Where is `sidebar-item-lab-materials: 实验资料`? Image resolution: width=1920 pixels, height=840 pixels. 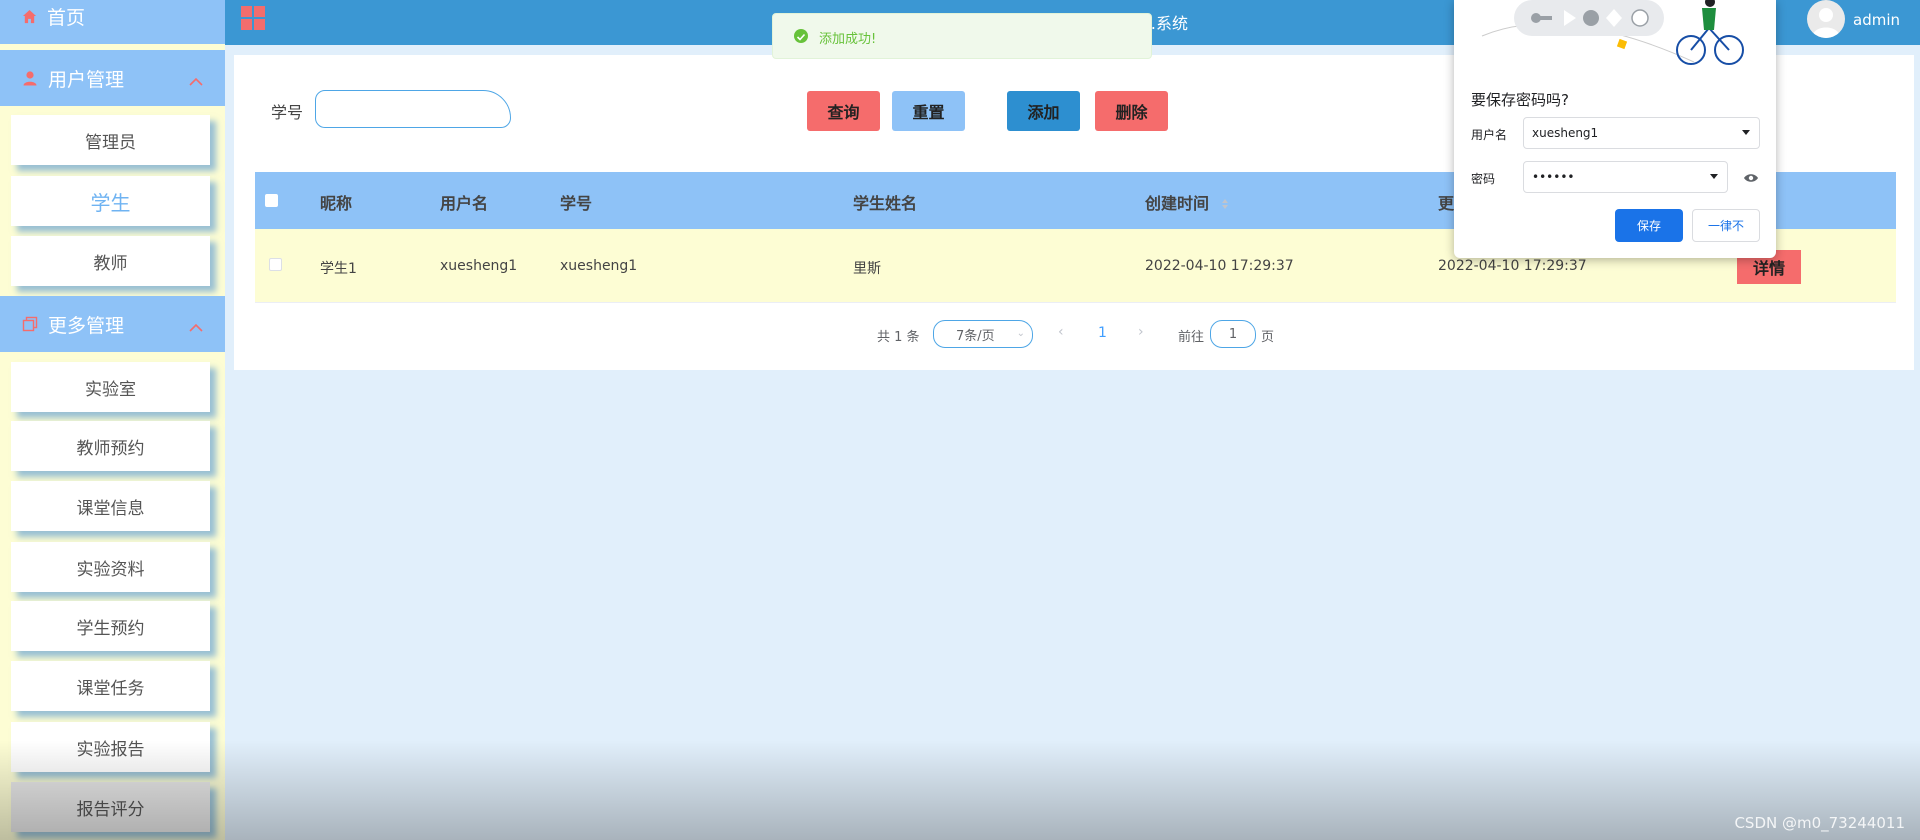 sidebar-item-lab-materials: 实验资料 is located at coordinates (110, 567).